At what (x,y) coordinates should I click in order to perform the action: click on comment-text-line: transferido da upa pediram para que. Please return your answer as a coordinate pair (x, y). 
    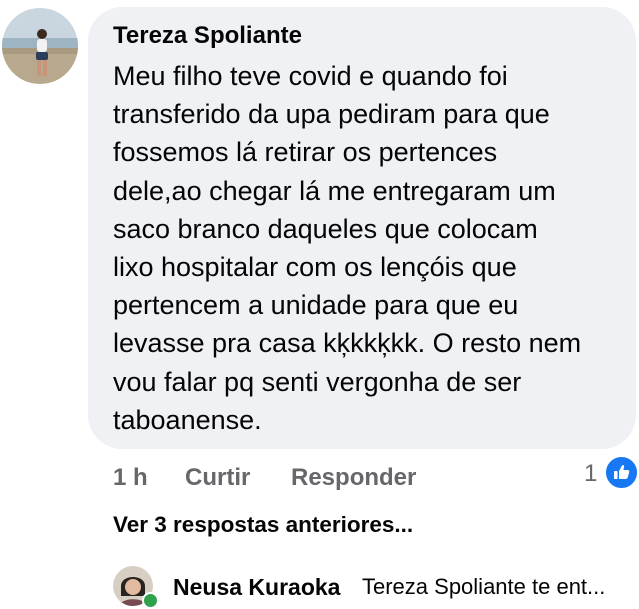
    Looking at the image, I should click on (331, 114).